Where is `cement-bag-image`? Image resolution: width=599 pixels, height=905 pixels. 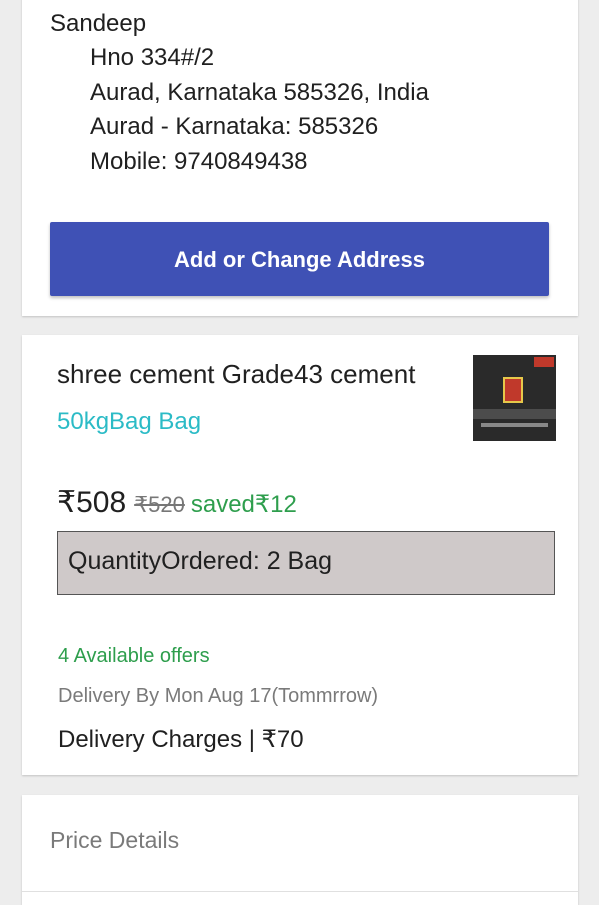
cement-bag-image is located at coordinates (514, 398).